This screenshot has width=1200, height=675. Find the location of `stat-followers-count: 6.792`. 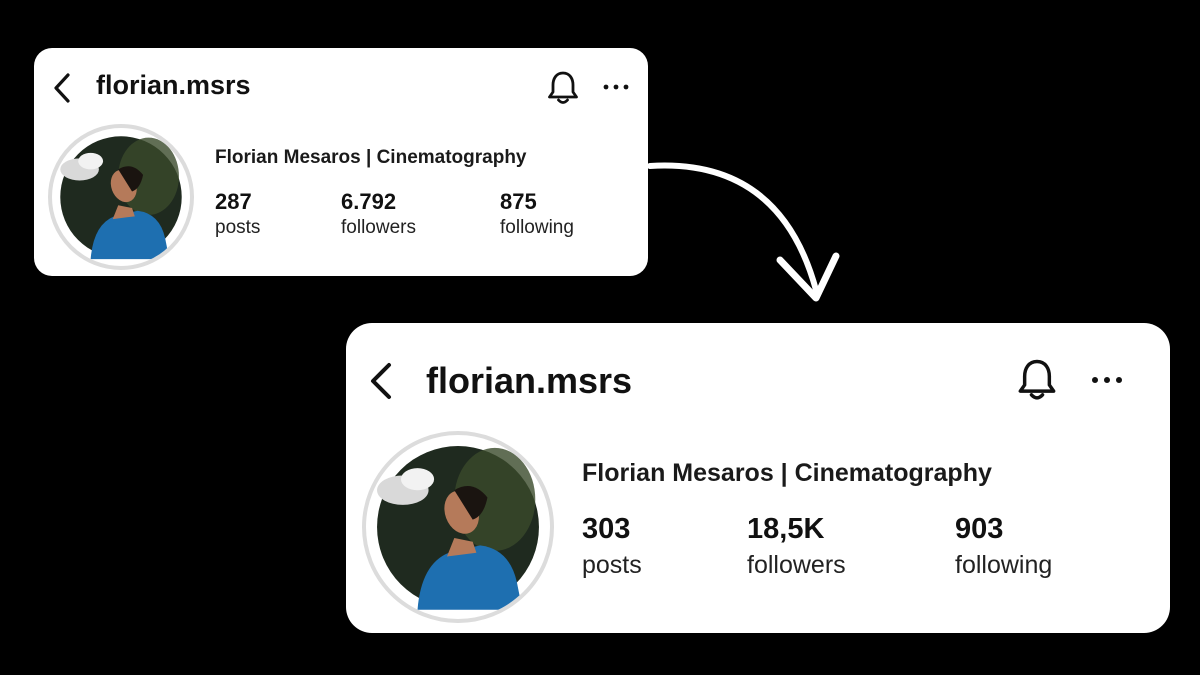

stat-followers-count: 6.792 is located at coordinates (368, 202).